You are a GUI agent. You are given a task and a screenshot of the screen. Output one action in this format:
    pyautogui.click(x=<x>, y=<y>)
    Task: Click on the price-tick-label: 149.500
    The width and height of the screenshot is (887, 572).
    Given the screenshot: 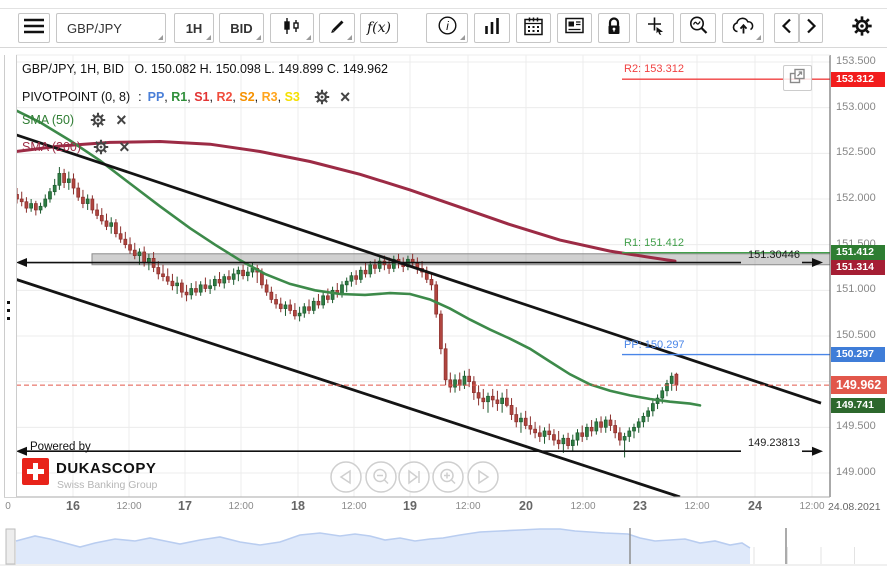 What is the action you would take?
    pyautogui.click(x=856, y=426)
    